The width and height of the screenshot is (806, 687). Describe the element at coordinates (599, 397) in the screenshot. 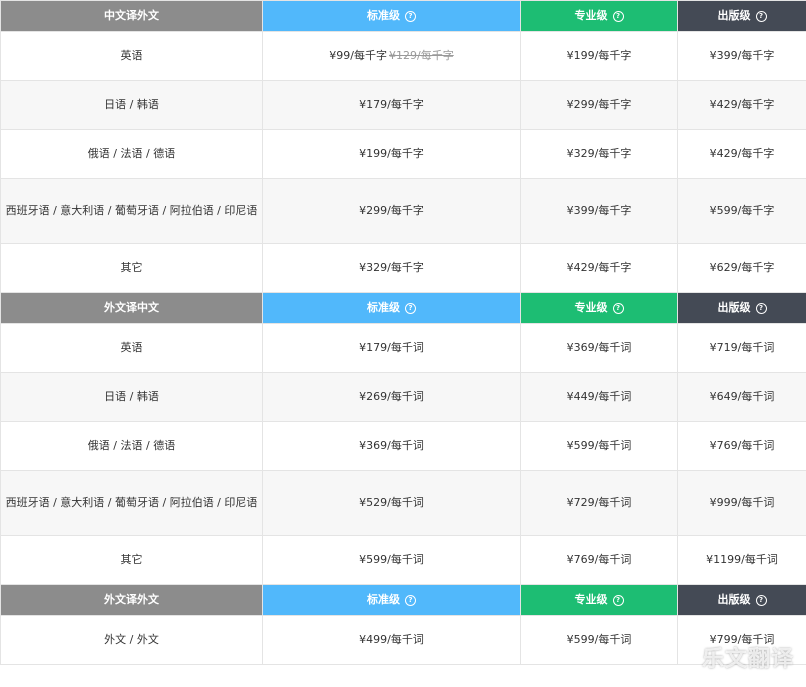

I see `professional-price-cell: ¥449/每千词` at that location.